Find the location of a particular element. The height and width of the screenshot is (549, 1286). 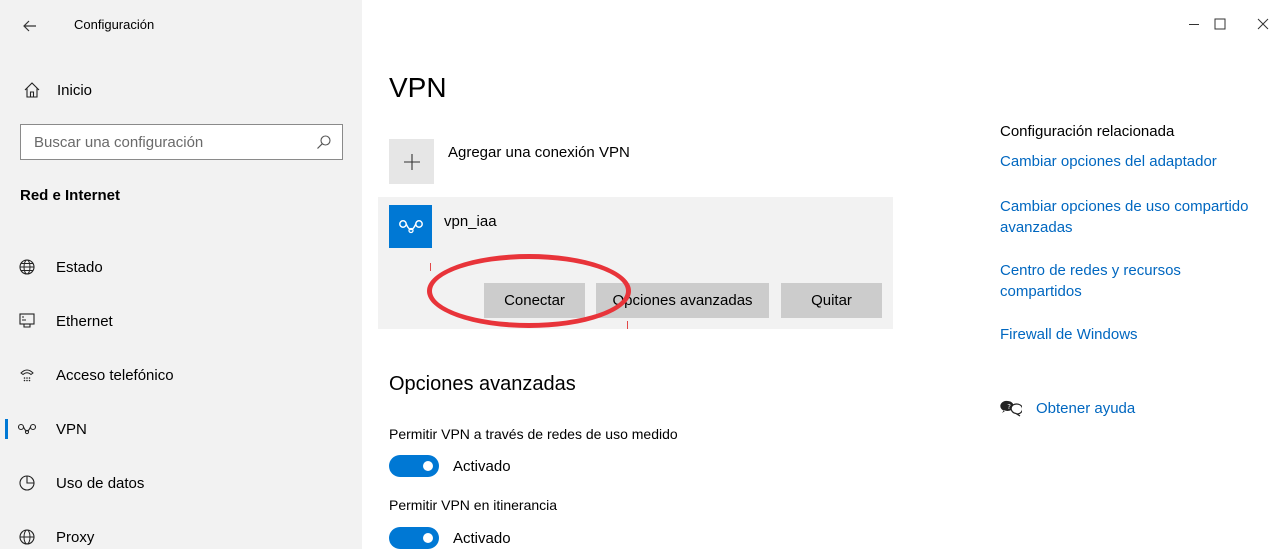

close-icon is located at coordinates (1263, 24).